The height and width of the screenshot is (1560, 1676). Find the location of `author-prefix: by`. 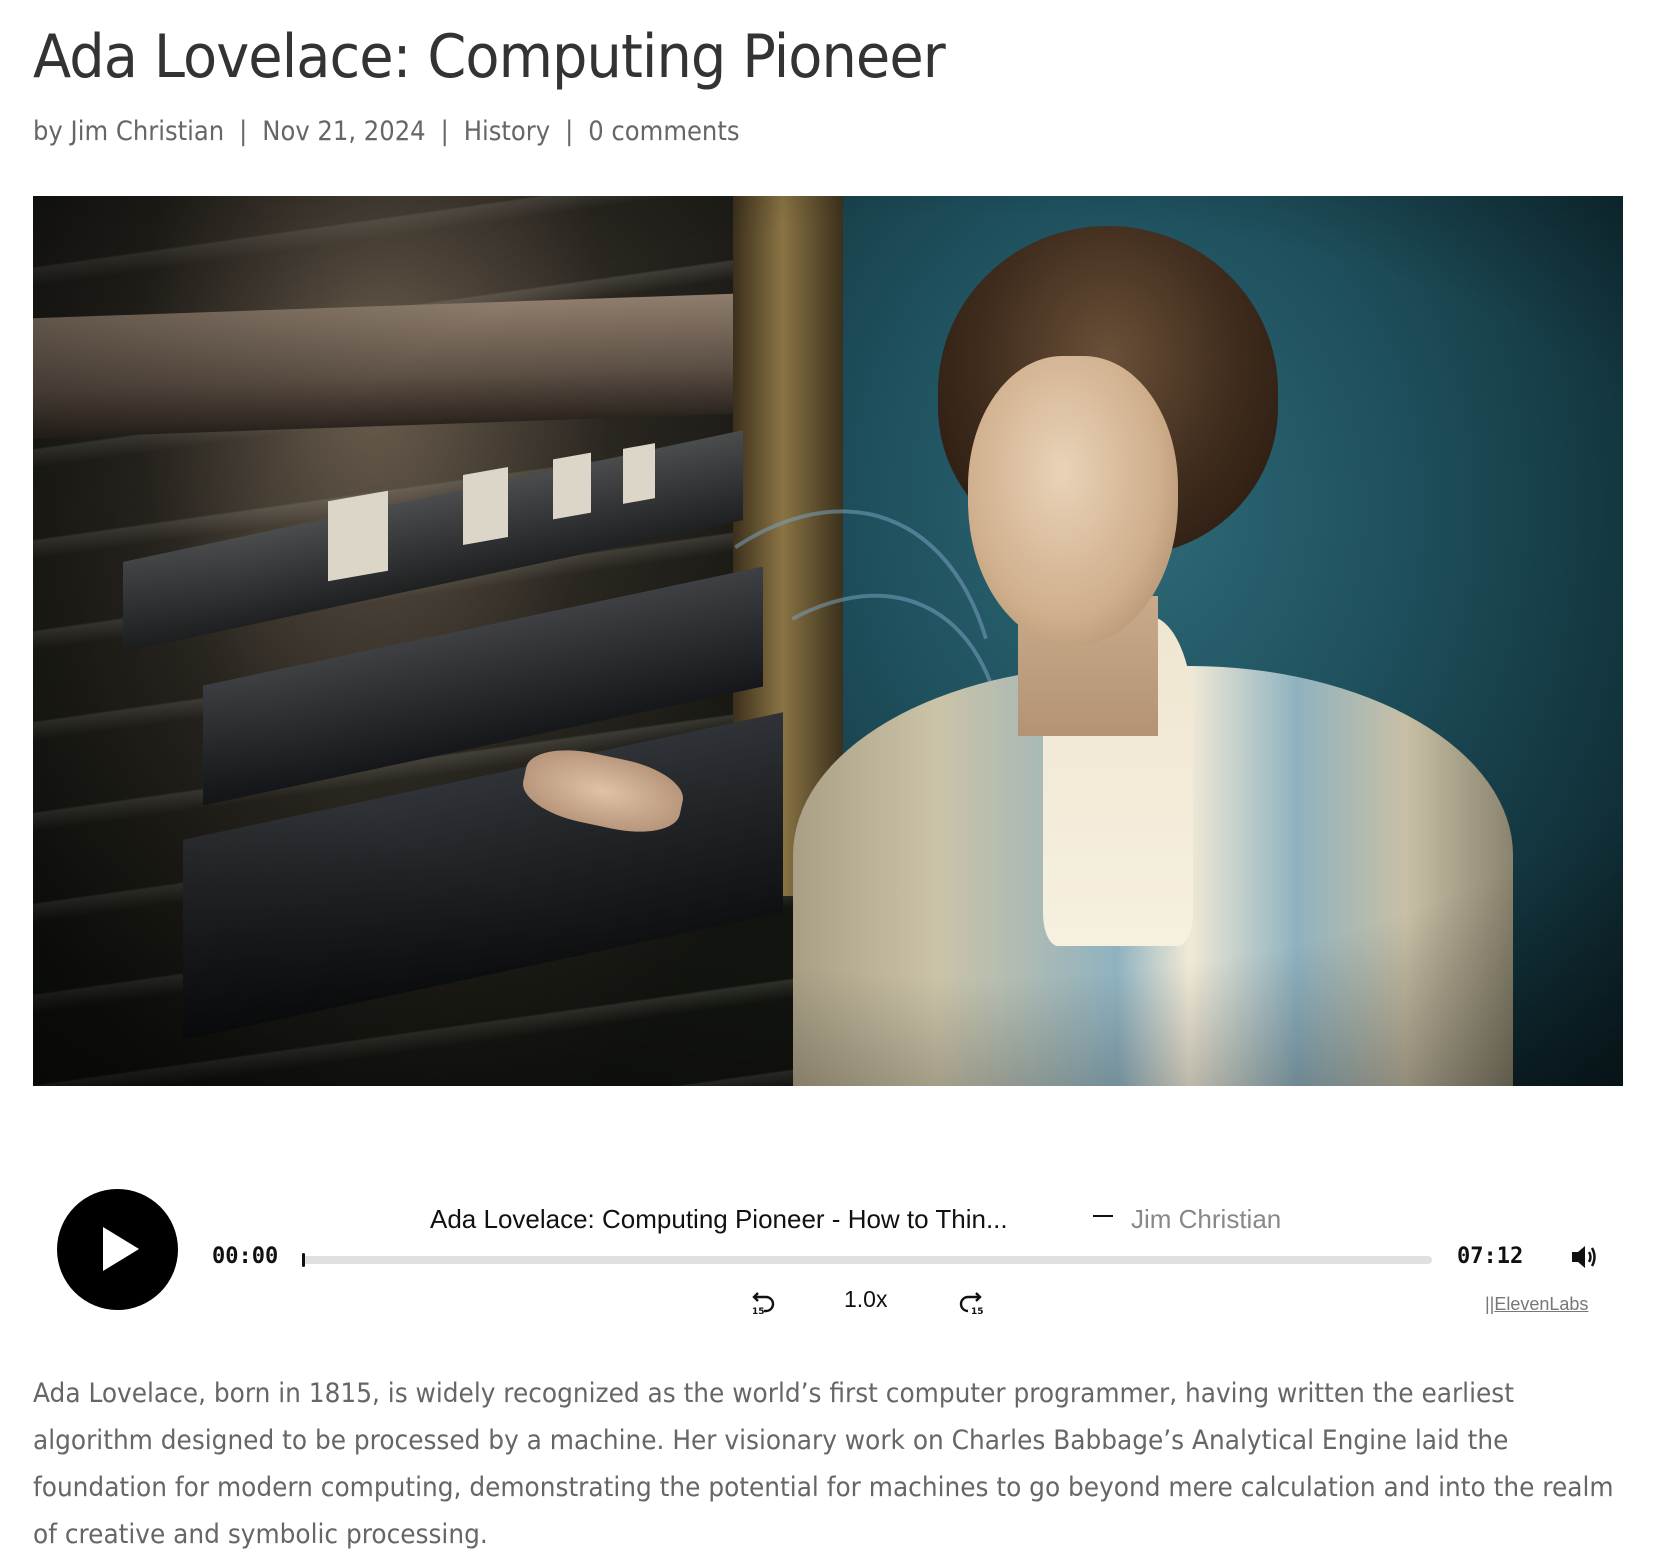

author-prefix: by is located at coordinates (48, 131).